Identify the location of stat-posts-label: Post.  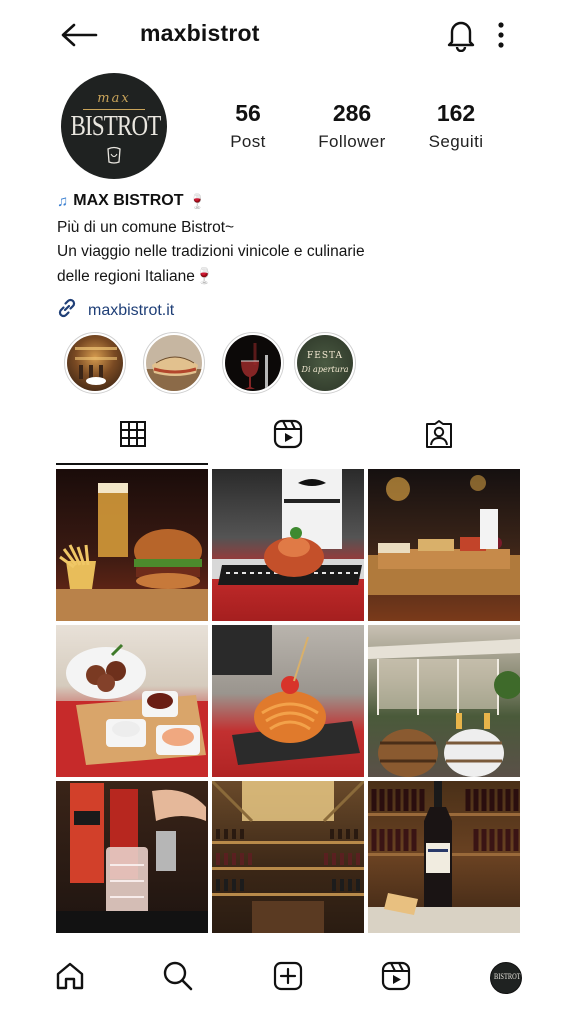
(248, 141).